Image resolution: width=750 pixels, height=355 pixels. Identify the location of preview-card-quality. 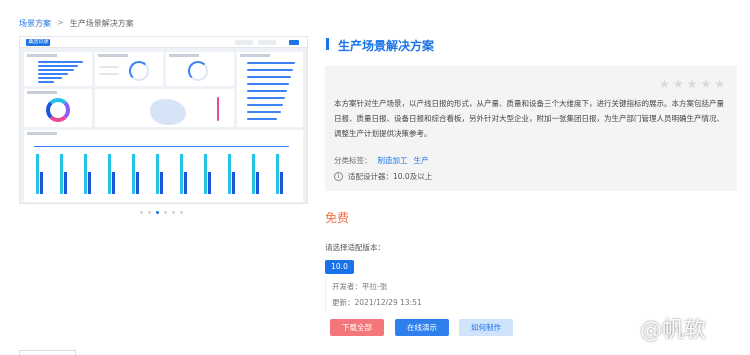
(129, 69).